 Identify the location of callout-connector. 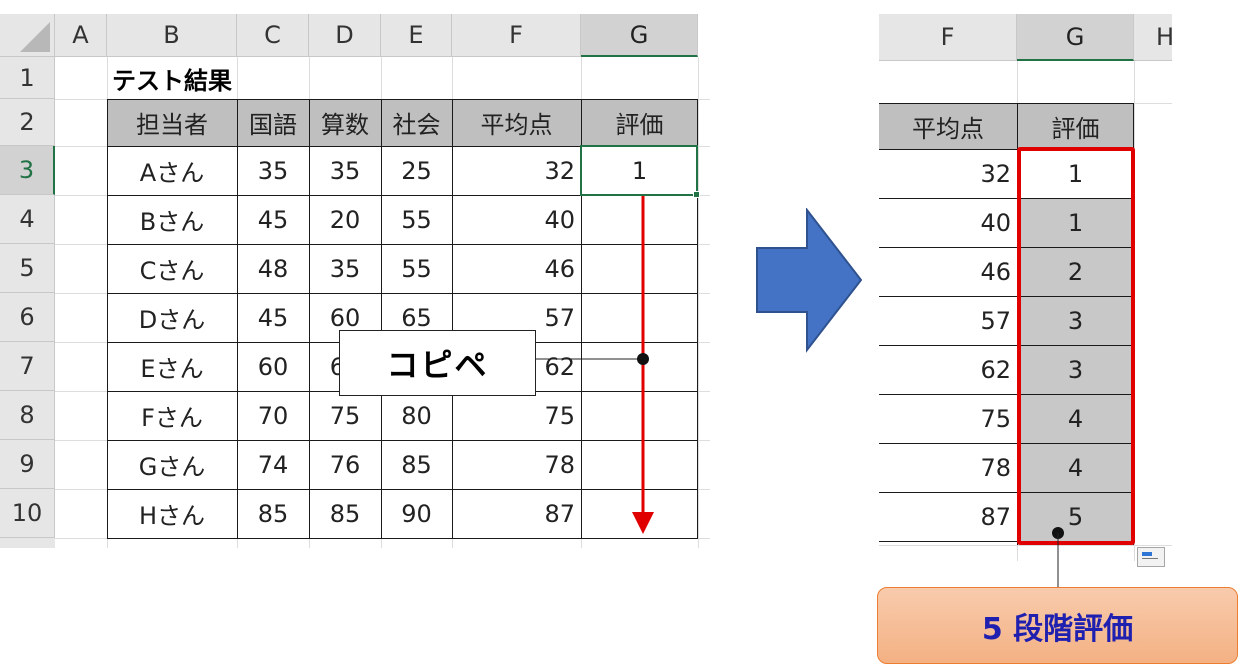
(589, 359).